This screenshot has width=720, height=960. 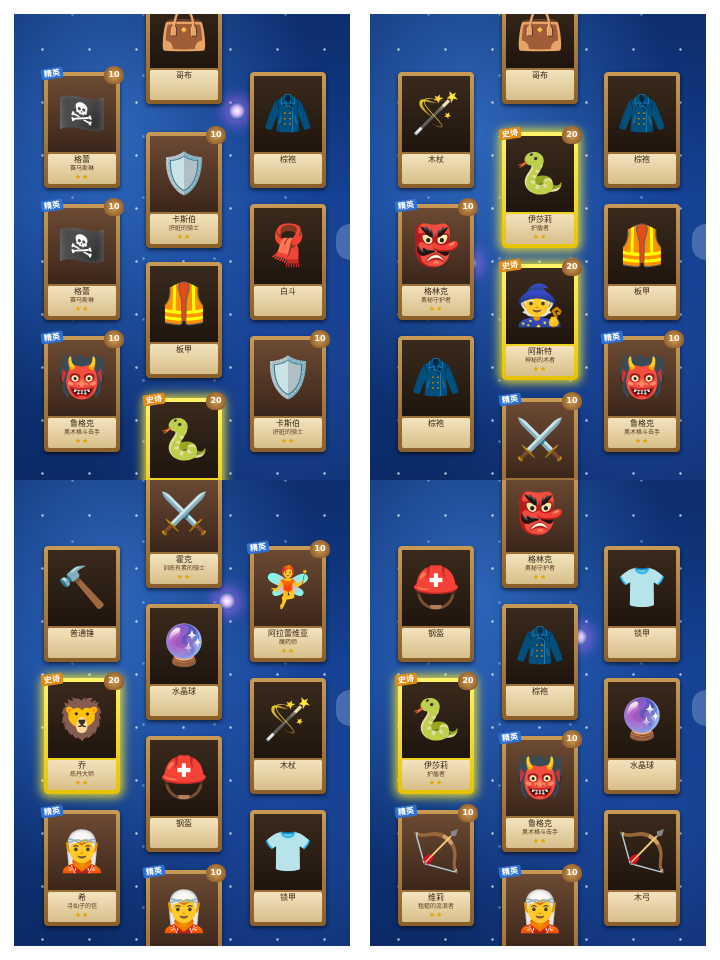 I want to click on legend-hero-card: 🦁 史诗 20 乔 炼丹大师 ★★, so click(x=82, y=733).